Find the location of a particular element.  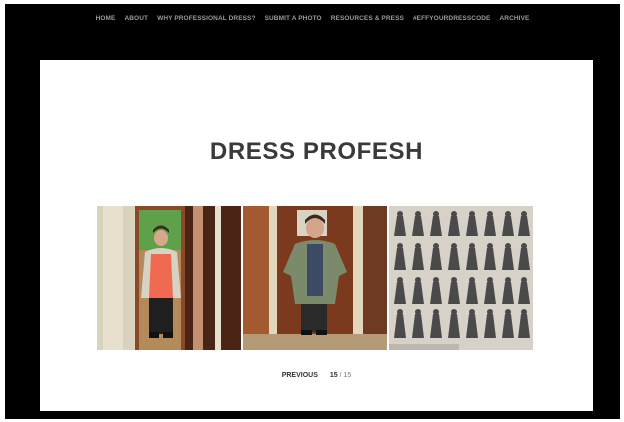

nav-item-archive: ARCHIVE is located at coordinates (514, 19).